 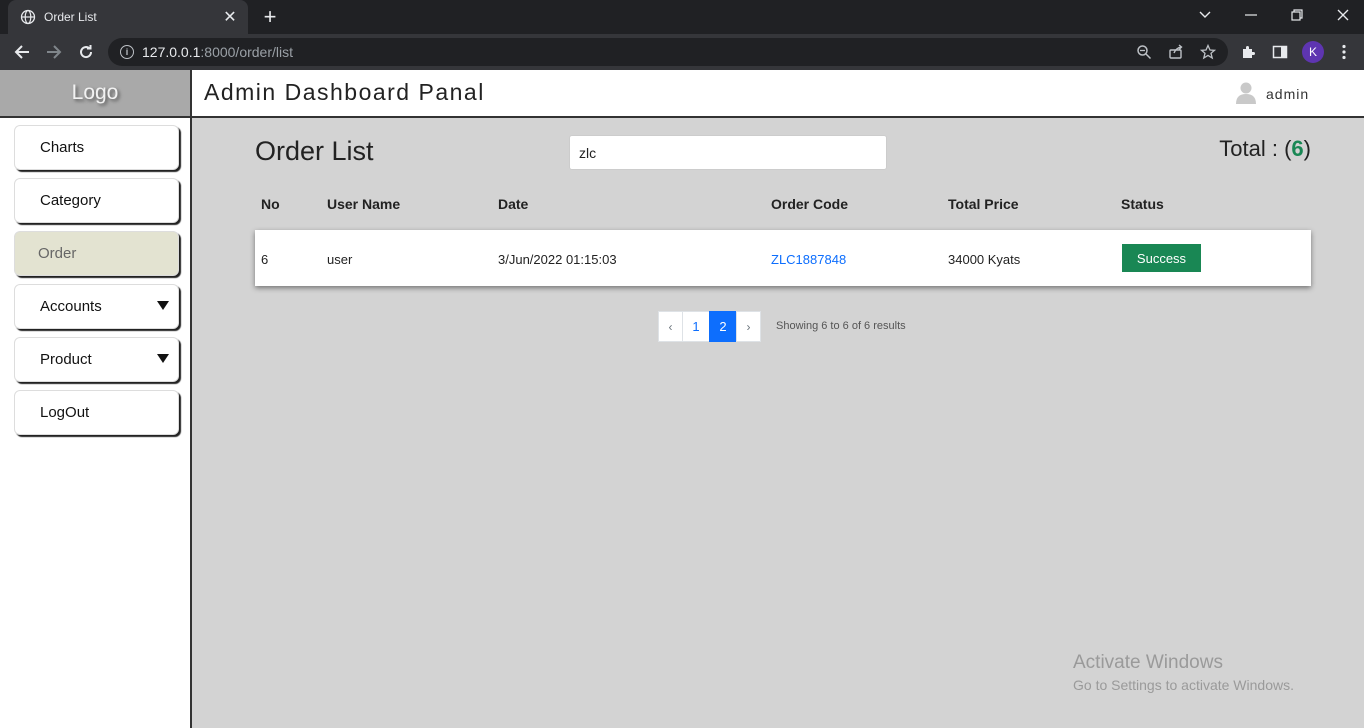 What do you see at coordinates (1307, 148) in the screenshot?
I see `total-close: )` at bounding box center [1307, 148].